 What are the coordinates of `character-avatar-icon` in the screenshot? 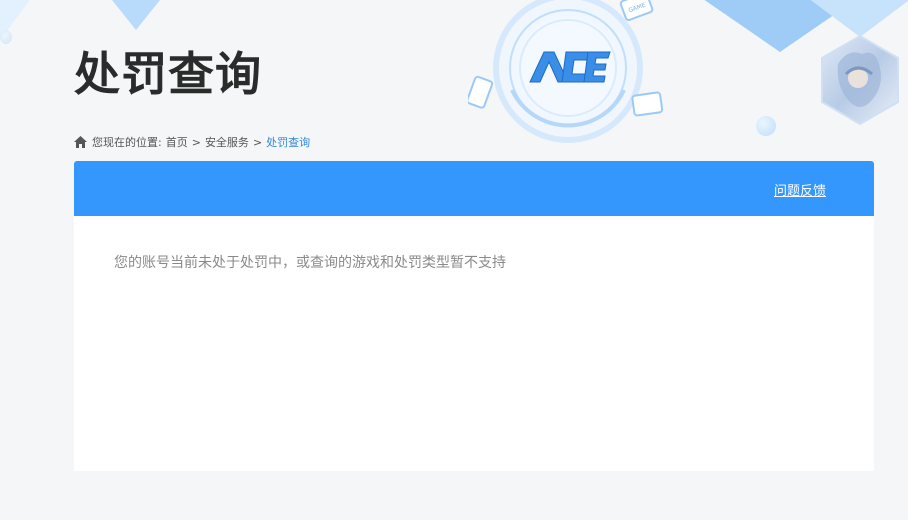 It's located at (860, 80).